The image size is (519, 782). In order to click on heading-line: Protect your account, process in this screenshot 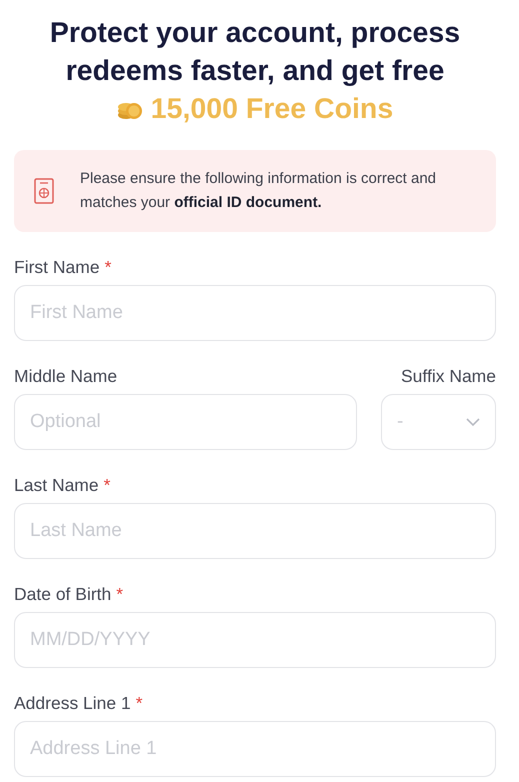, I will do `click(255, 33)`.